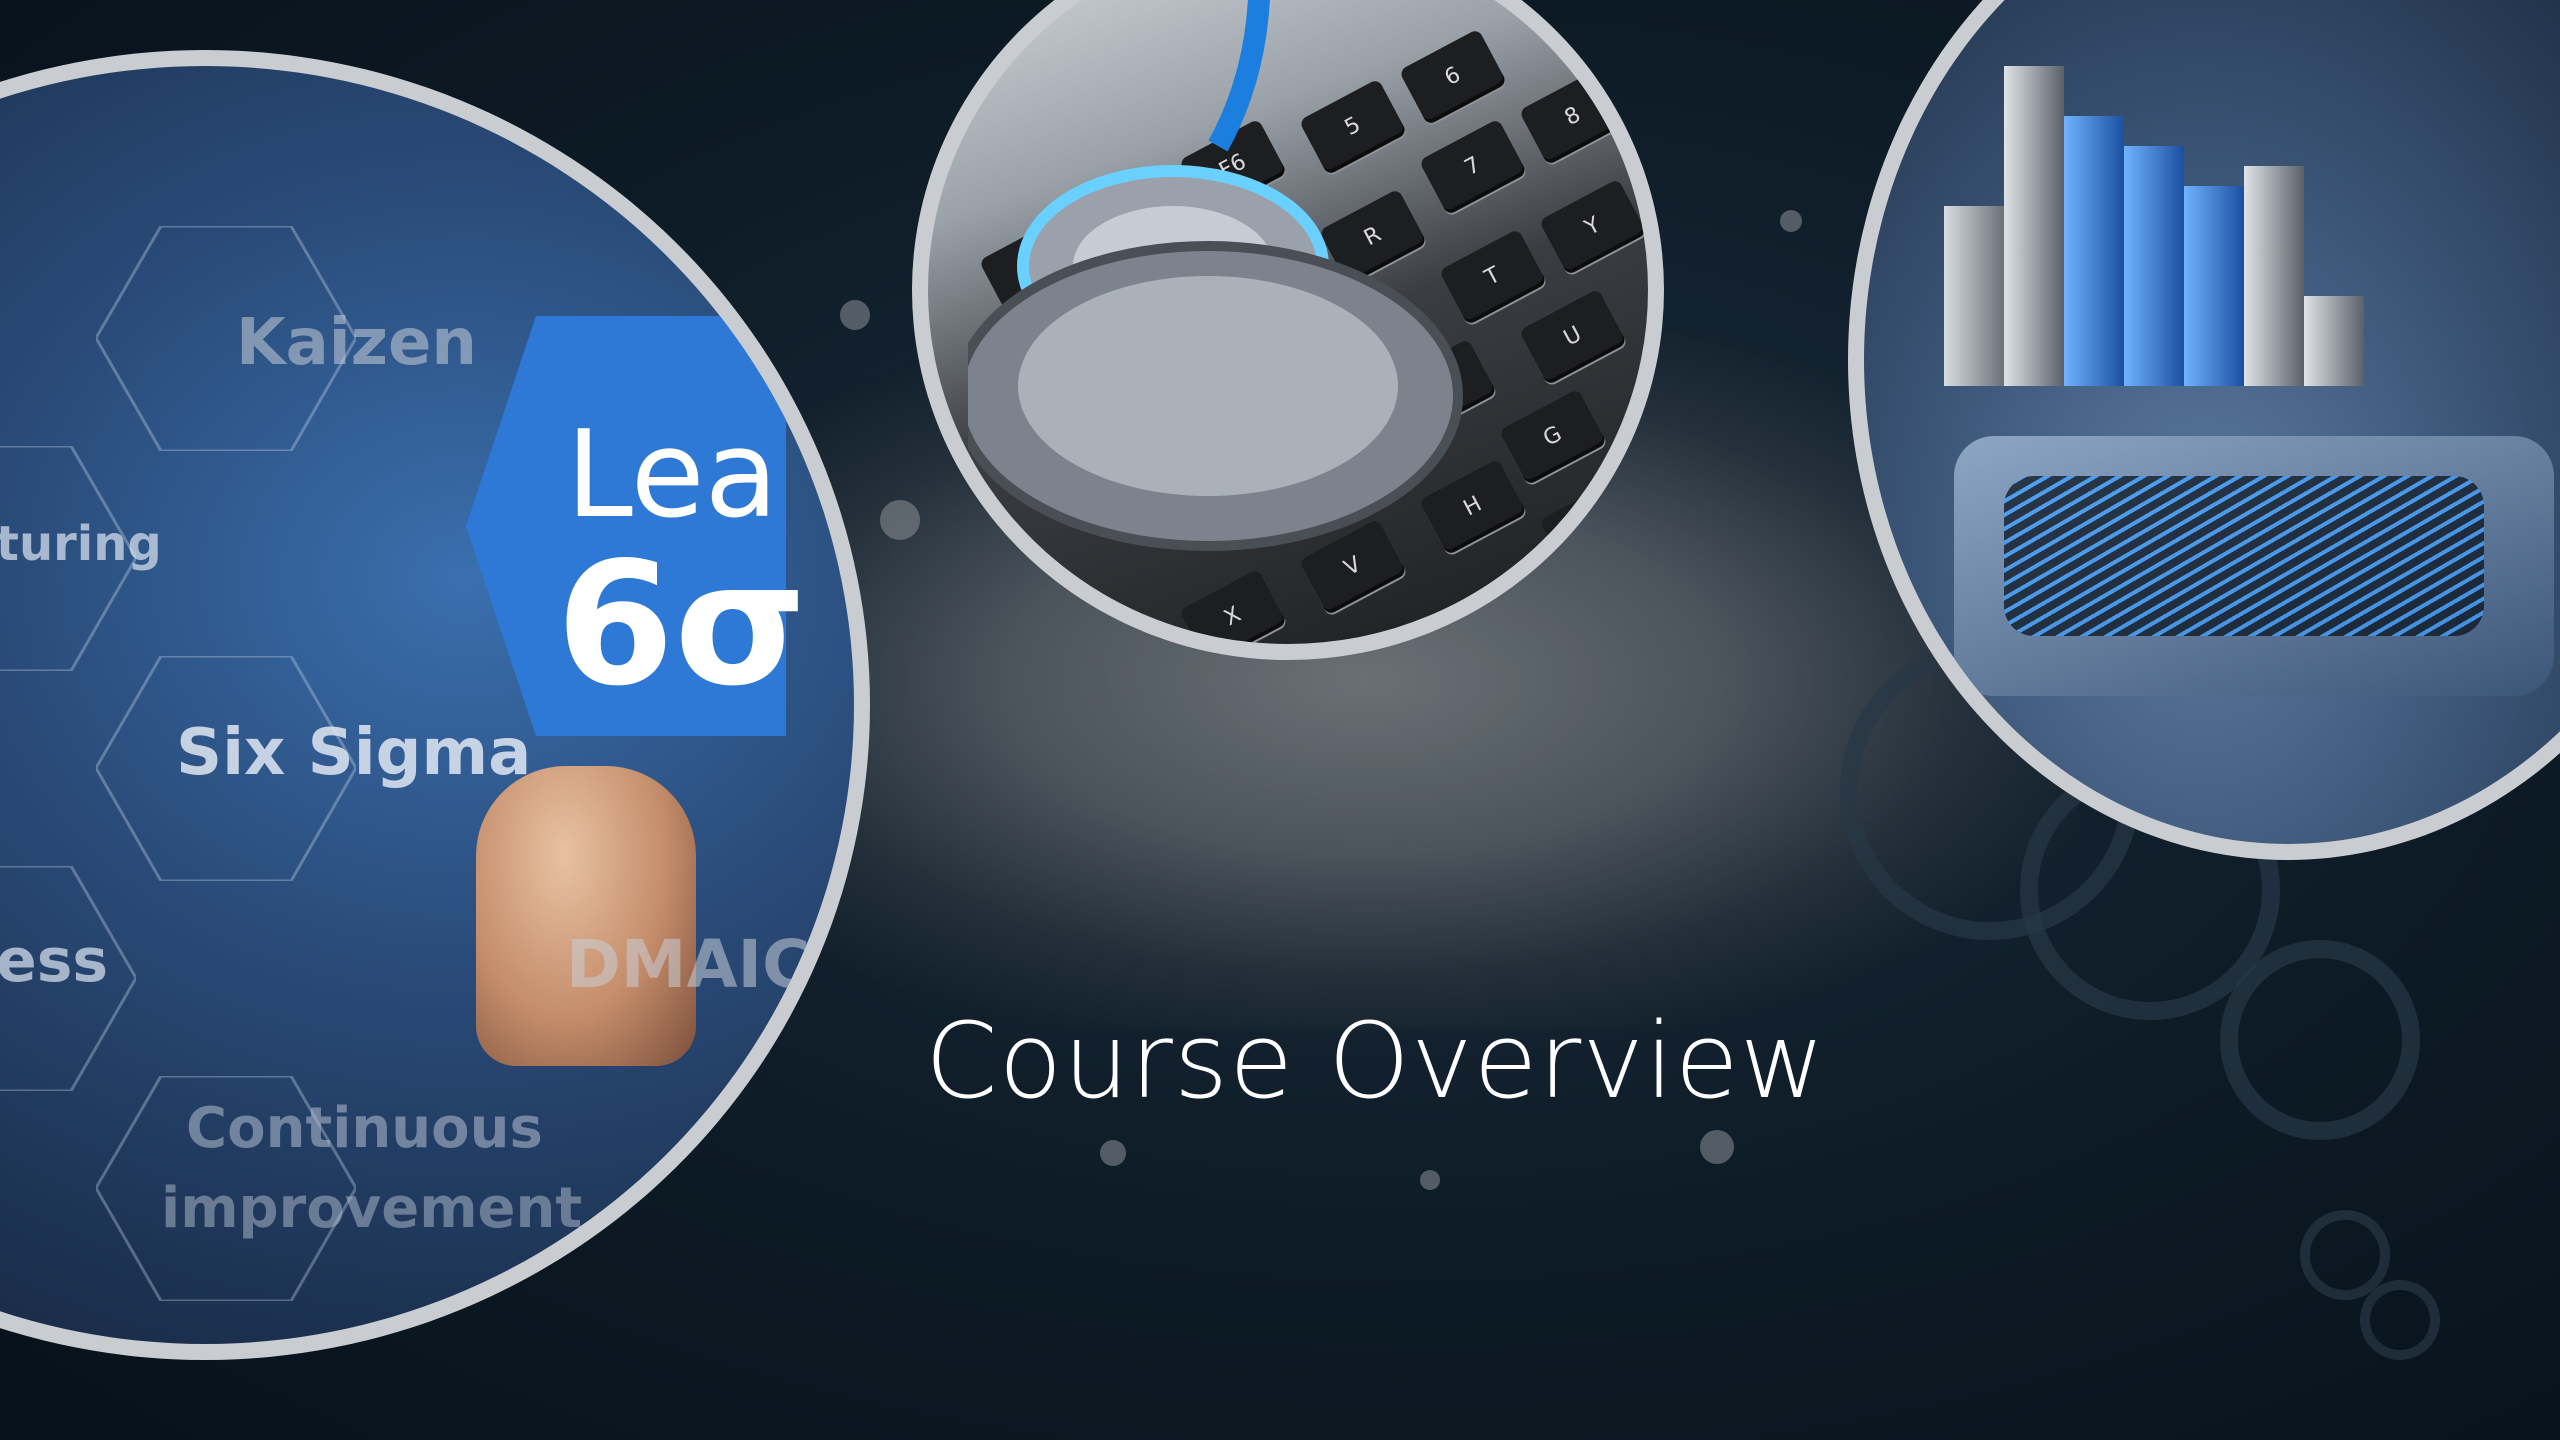 This screenshot has width=2560, height=1440. Describe the element at coordinates (2244, 556) in the screenshot. I see `binary-code-graphic` at that location.